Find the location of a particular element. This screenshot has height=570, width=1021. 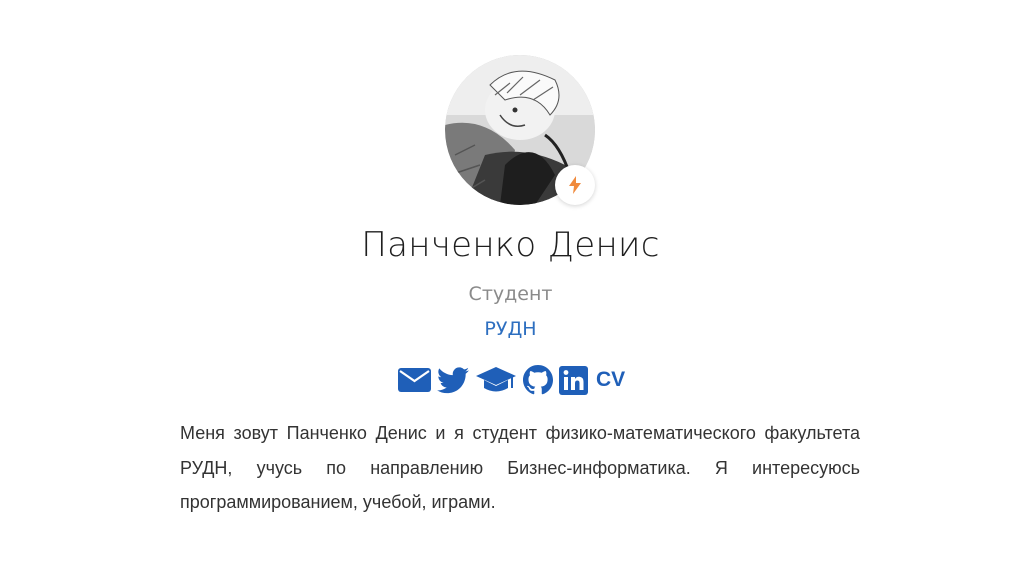

organization-link: РУДН is located at coordinates (510, 329).